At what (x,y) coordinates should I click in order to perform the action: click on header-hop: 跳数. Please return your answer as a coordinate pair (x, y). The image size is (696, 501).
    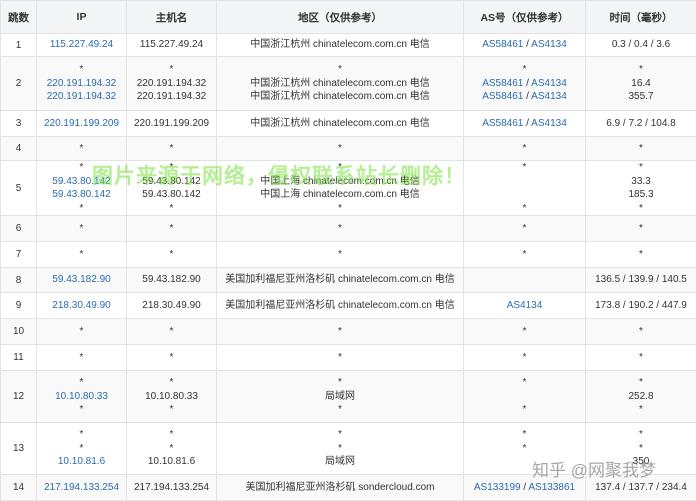
    Looking at the image, I should click on (19, 17).